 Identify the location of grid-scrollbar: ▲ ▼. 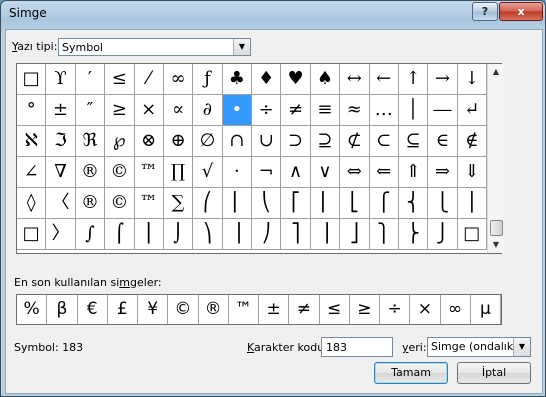
(495, 158).